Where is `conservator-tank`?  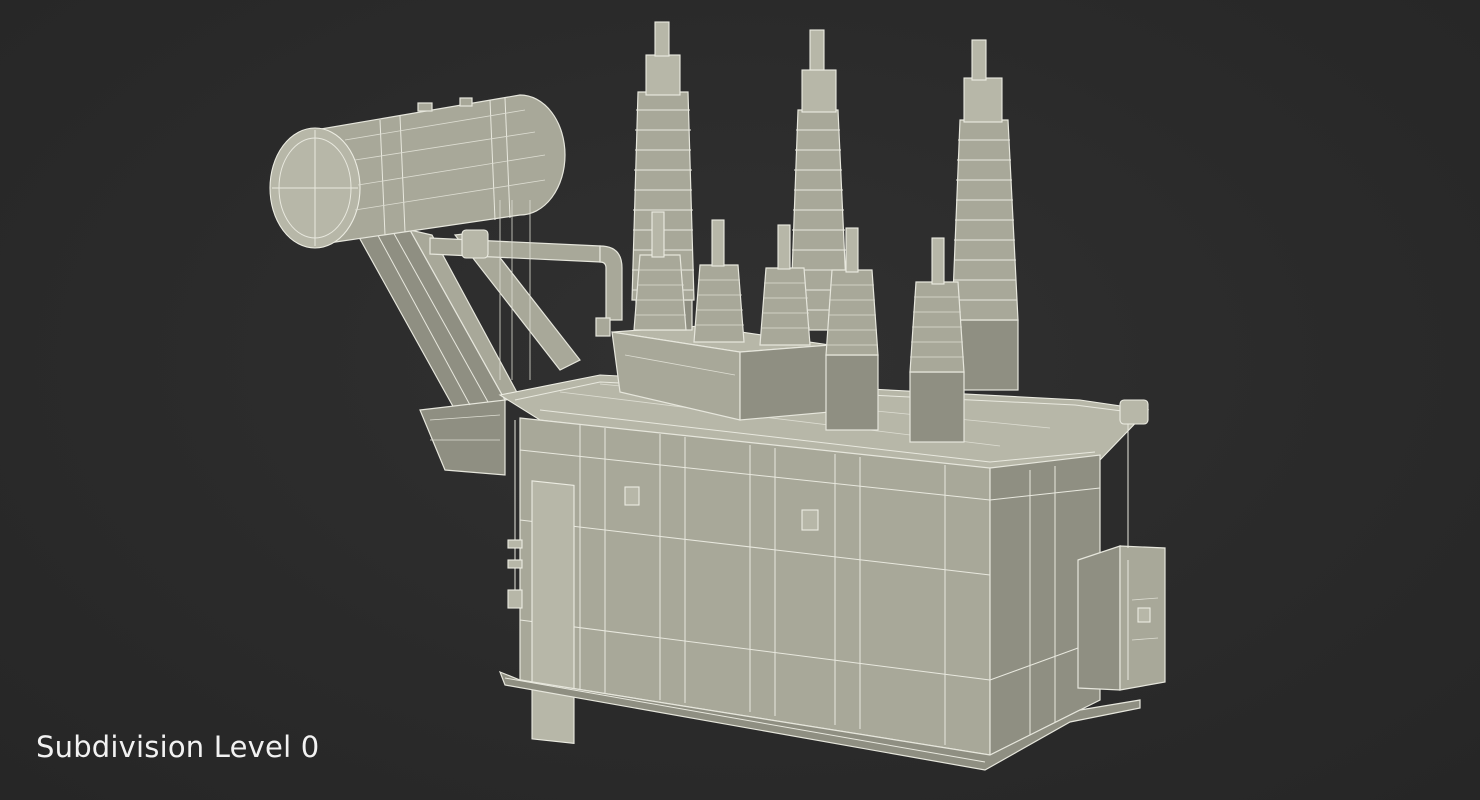
conservator-tank is located at coordinates (417, 171).